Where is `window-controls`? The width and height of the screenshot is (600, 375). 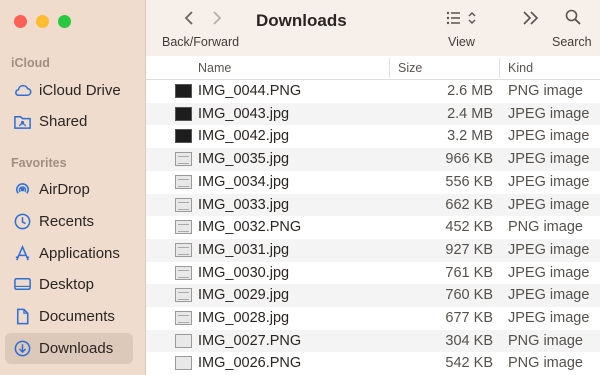 window-controls is located at coordinates (42, 21).